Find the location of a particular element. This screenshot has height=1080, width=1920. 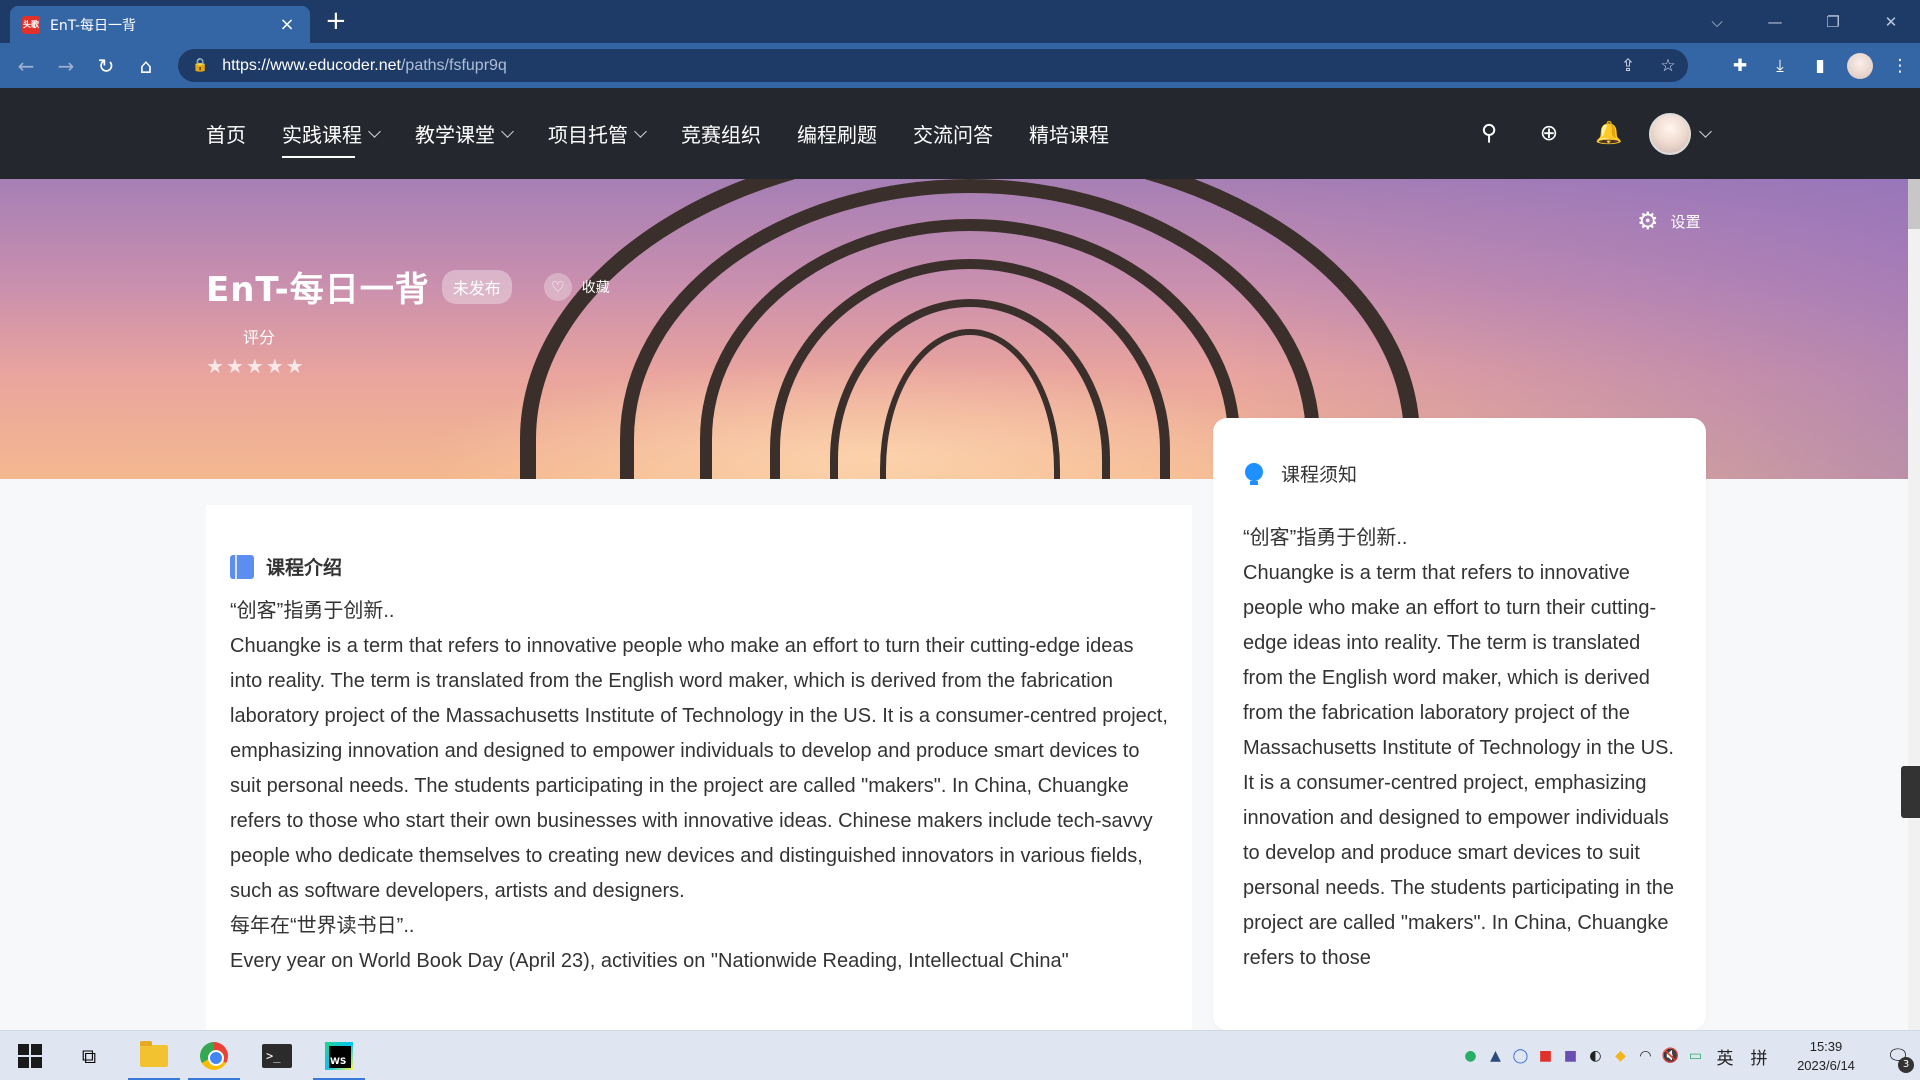

ime-mode: 拼 is located at coordinates (1759, 1056).